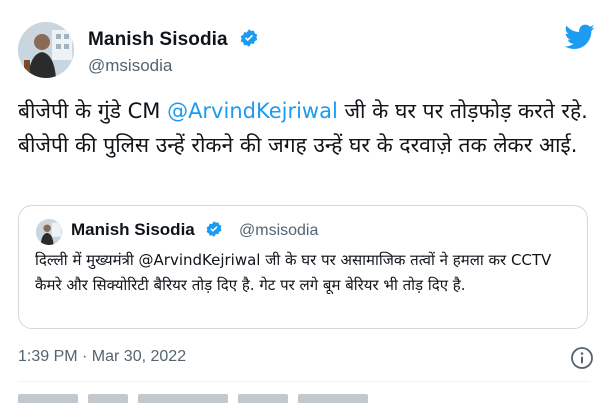 Image resolution: width=600 pixels, height=403 pixels. I want to click on info-icon, so click(582, 358).